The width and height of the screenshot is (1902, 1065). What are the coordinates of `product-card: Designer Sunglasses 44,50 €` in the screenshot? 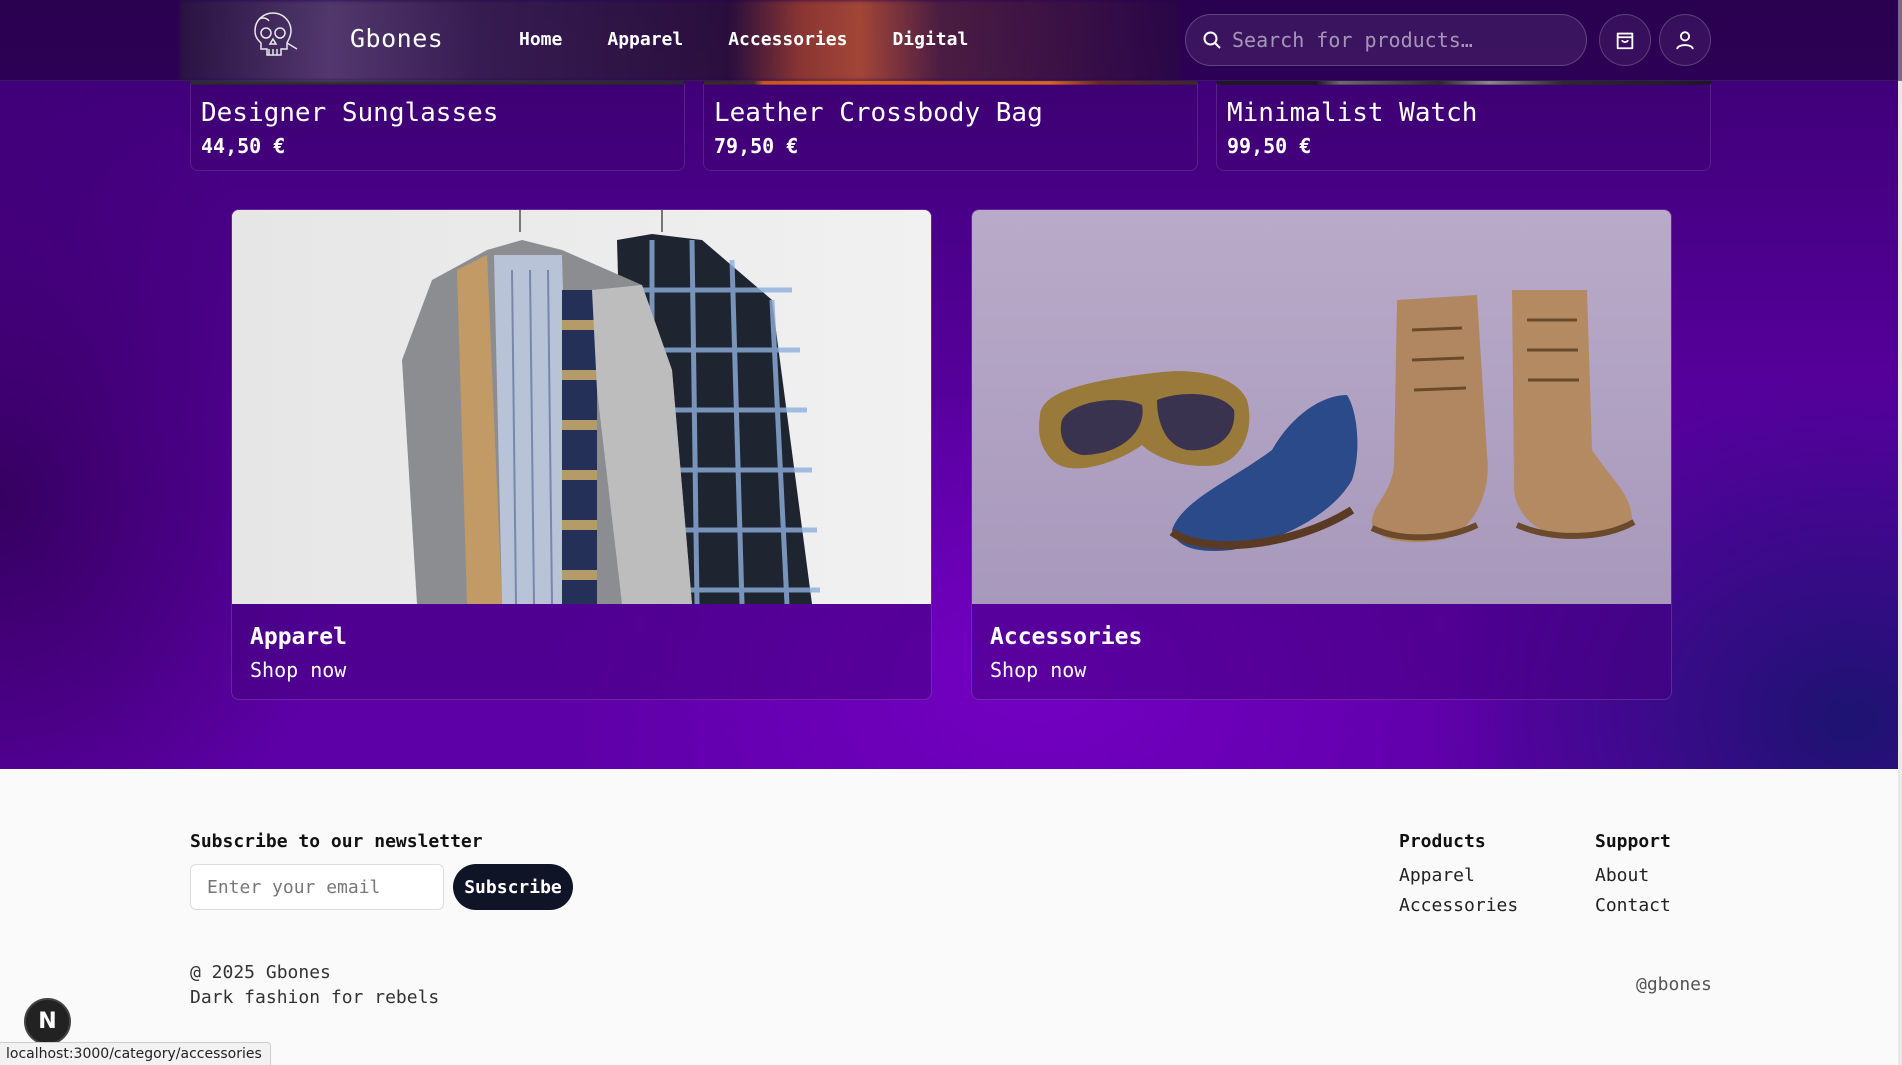 It's located at (437, 127).